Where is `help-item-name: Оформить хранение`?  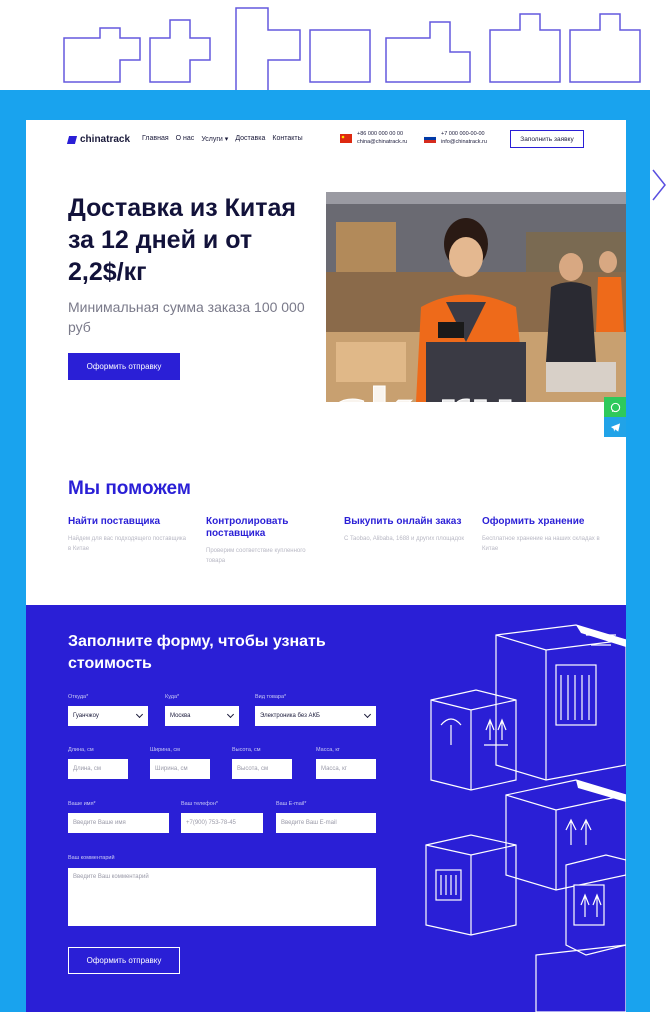 help-item-name: Оформить хранение is located at coordinates (533, 521).